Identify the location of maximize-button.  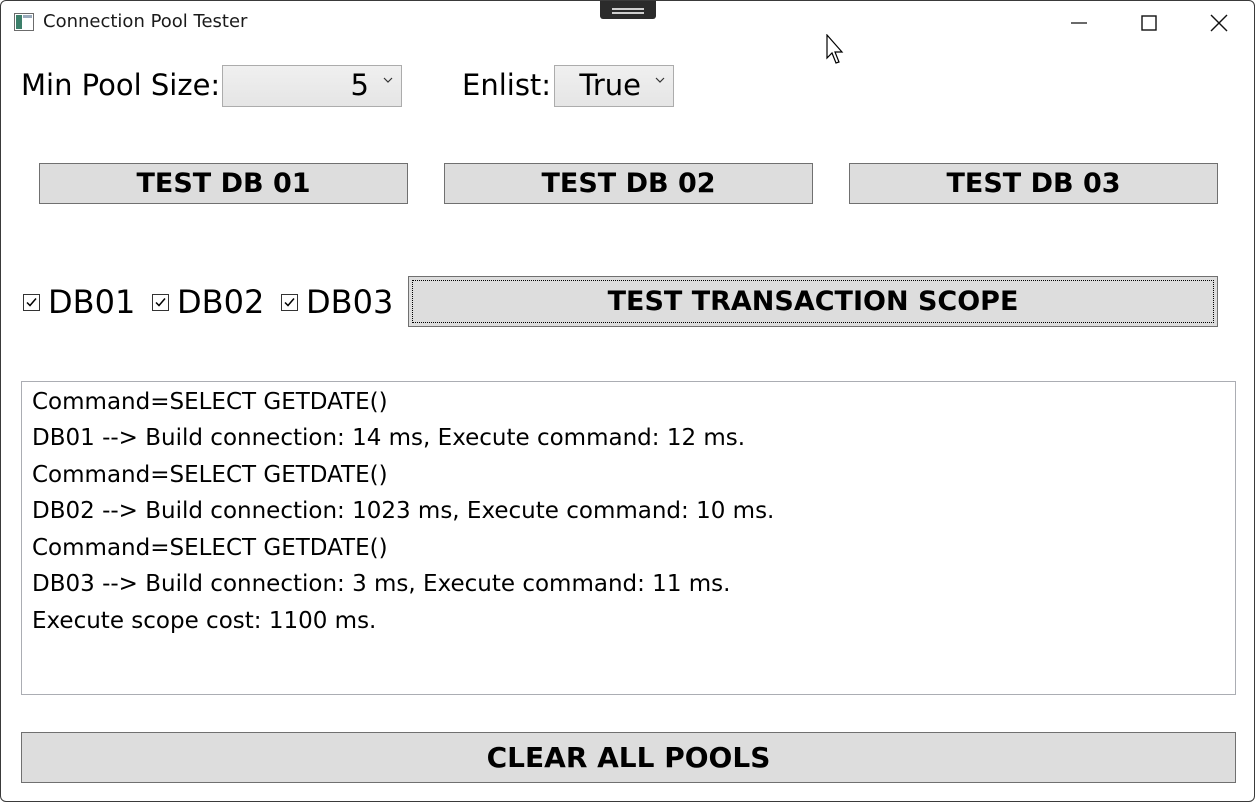
(1149, 23).